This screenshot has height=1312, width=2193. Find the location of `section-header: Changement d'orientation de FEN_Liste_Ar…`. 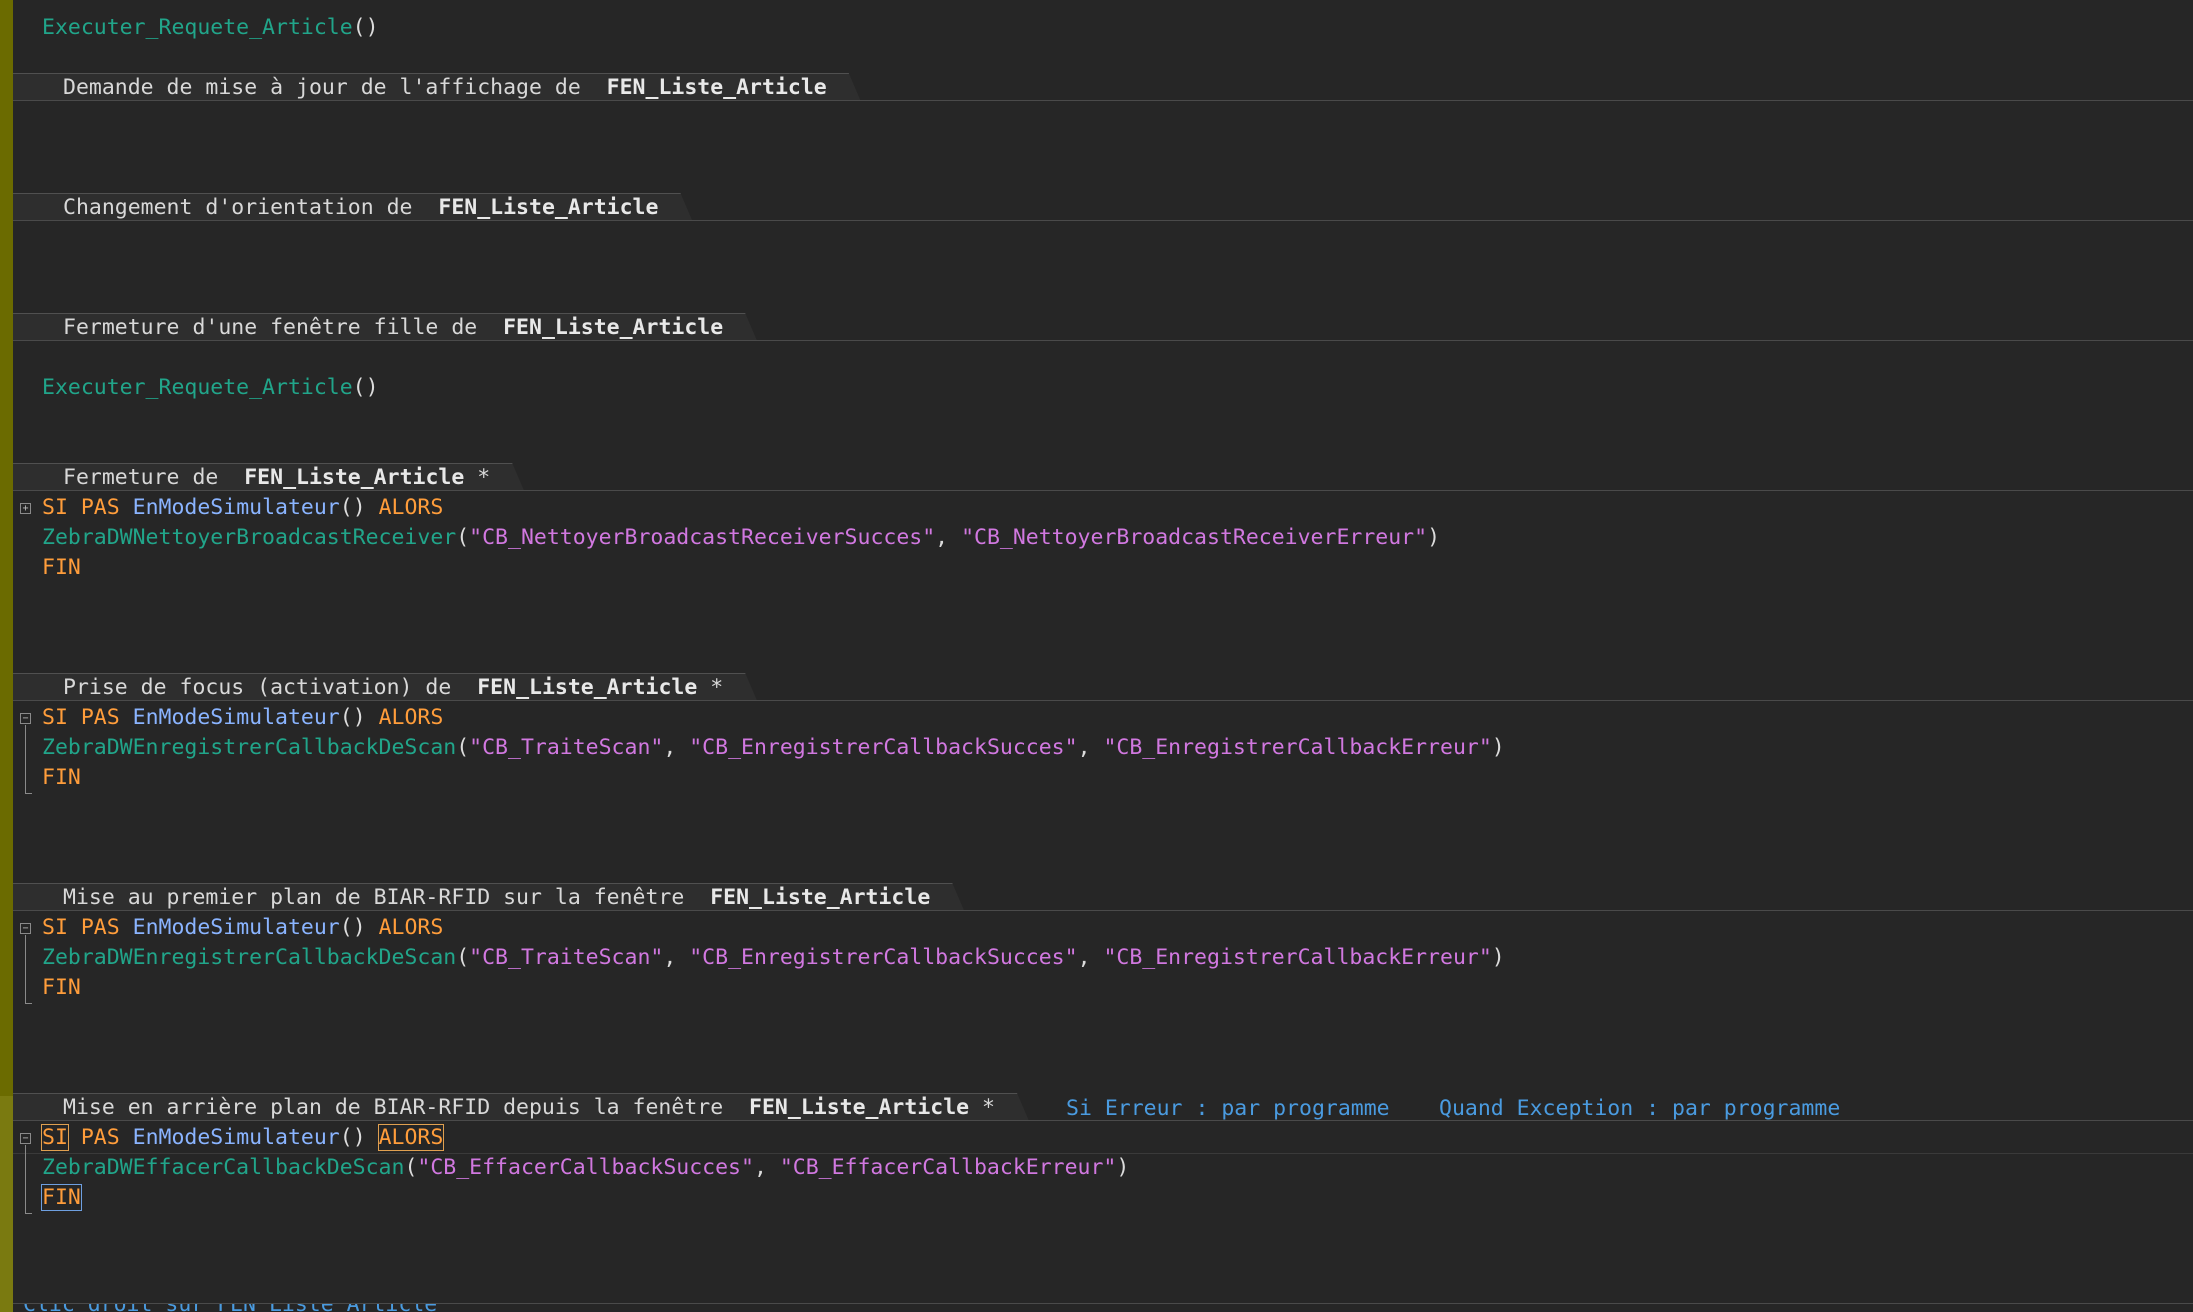

section-header: Changement d'orientation de FEN_Liste_Ar… is located at coordinates (352, 207).